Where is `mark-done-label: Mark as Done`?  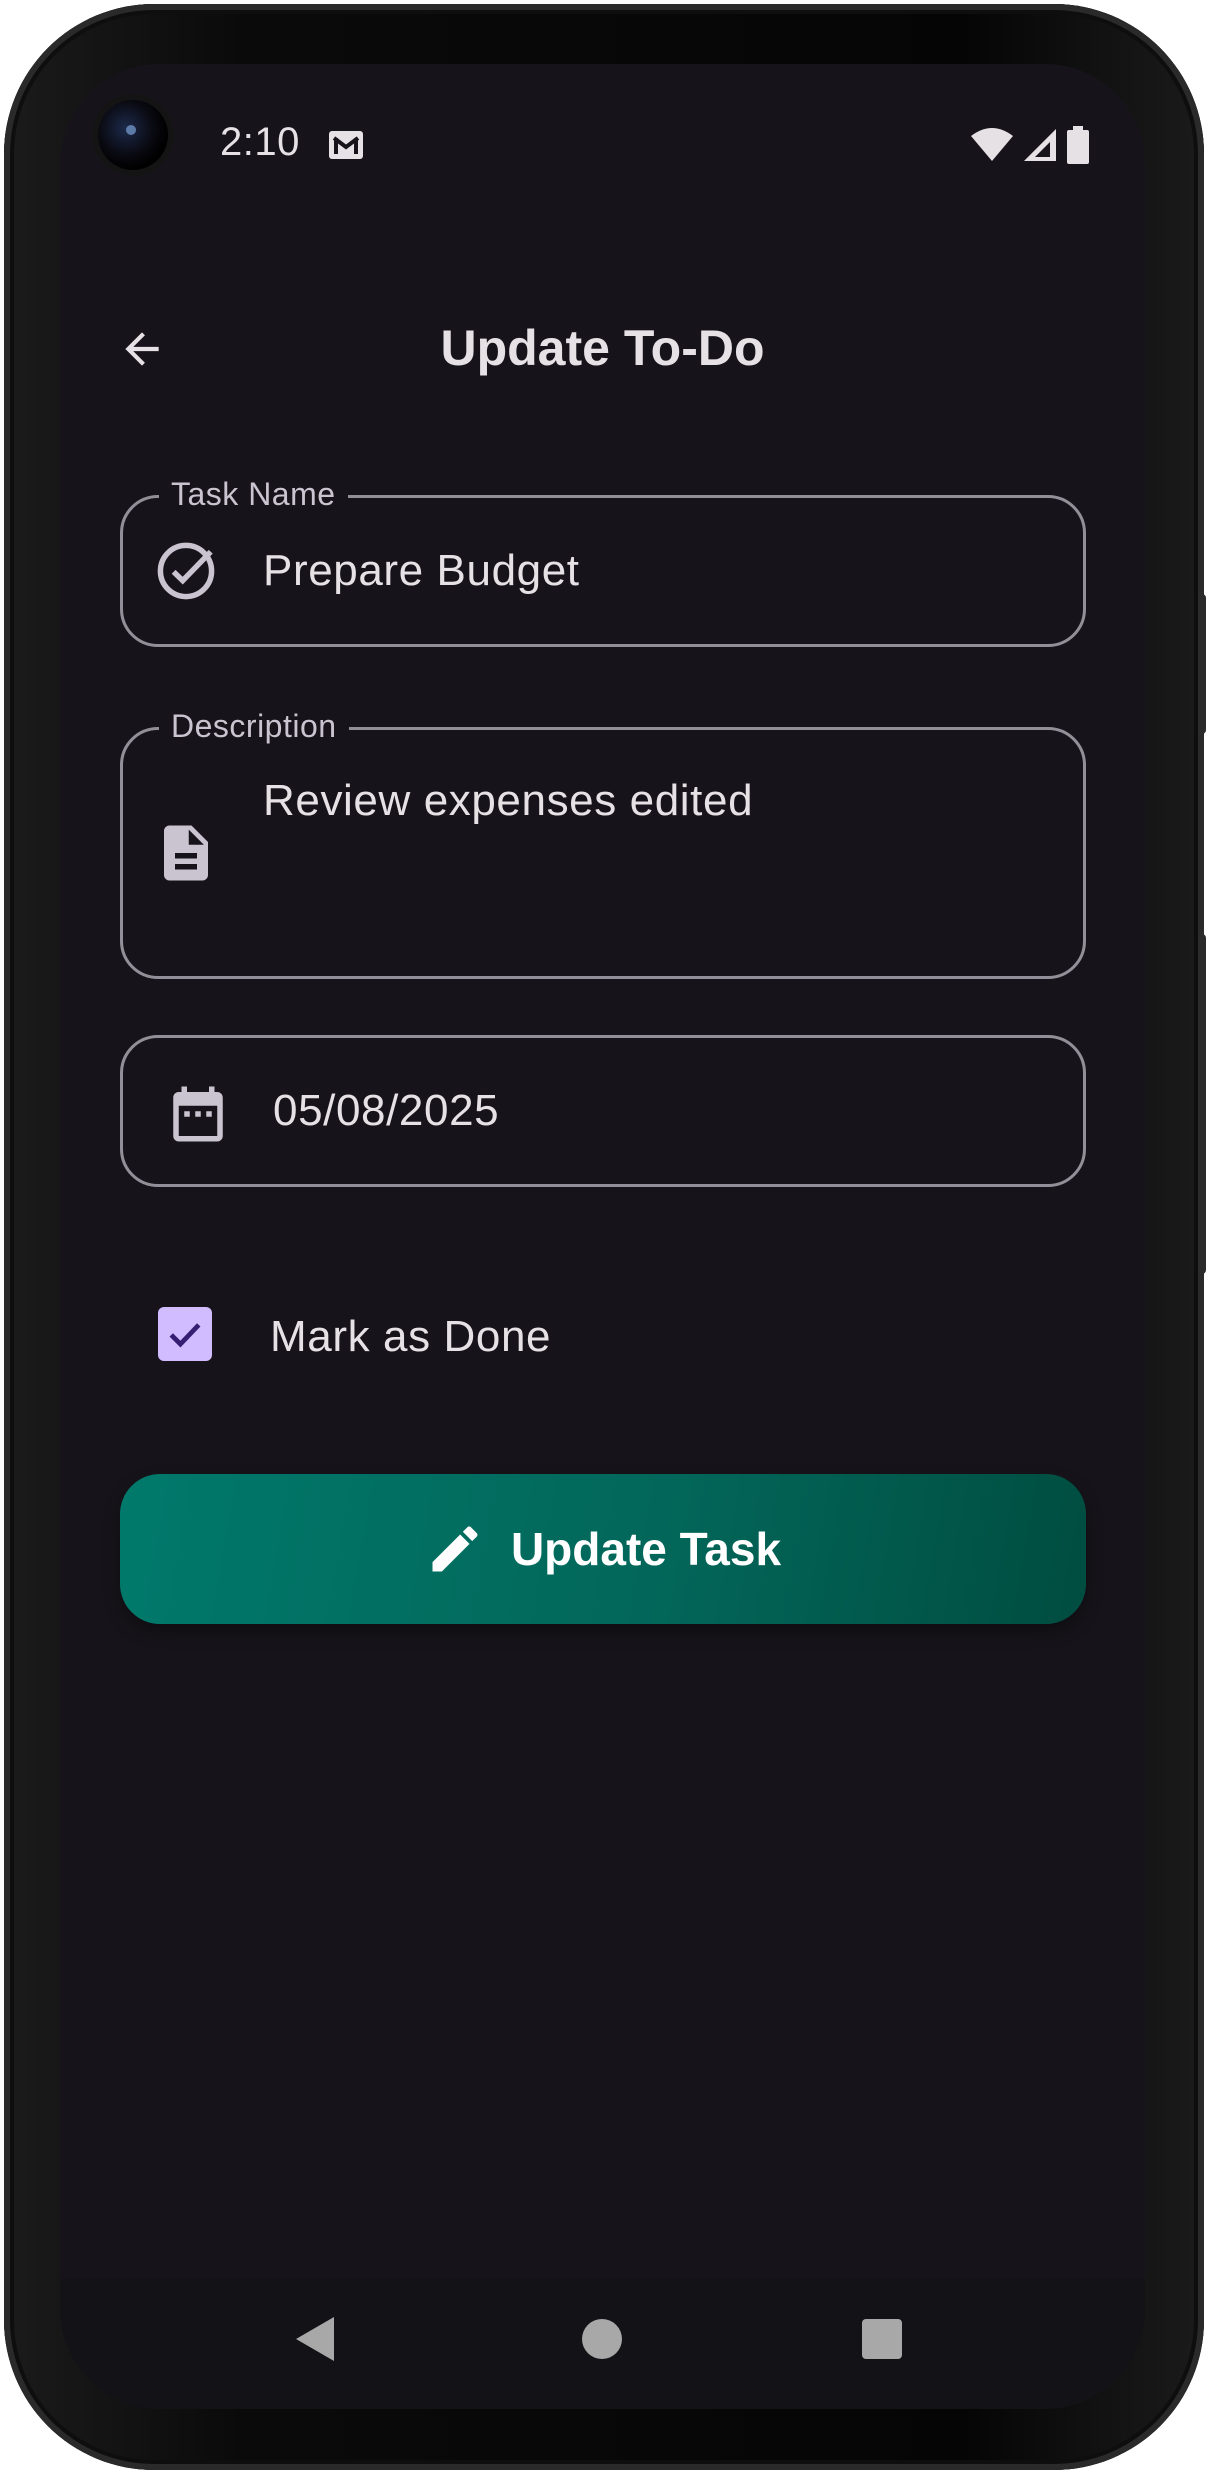
mark-done-label: Mark as Done is located at coordinates (411, 1336).